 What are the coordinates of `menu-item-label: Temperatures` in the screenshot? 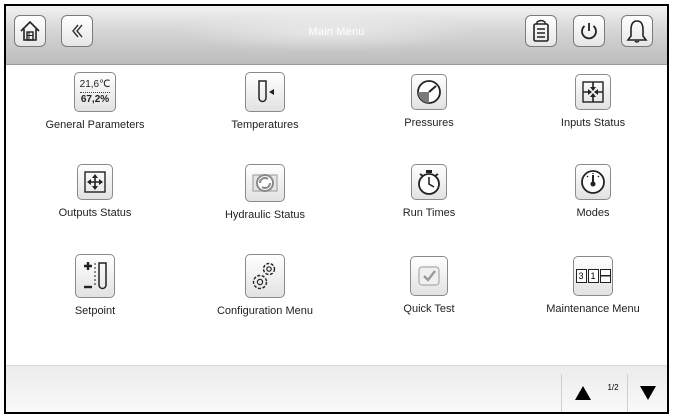 It's located at (265, 125).